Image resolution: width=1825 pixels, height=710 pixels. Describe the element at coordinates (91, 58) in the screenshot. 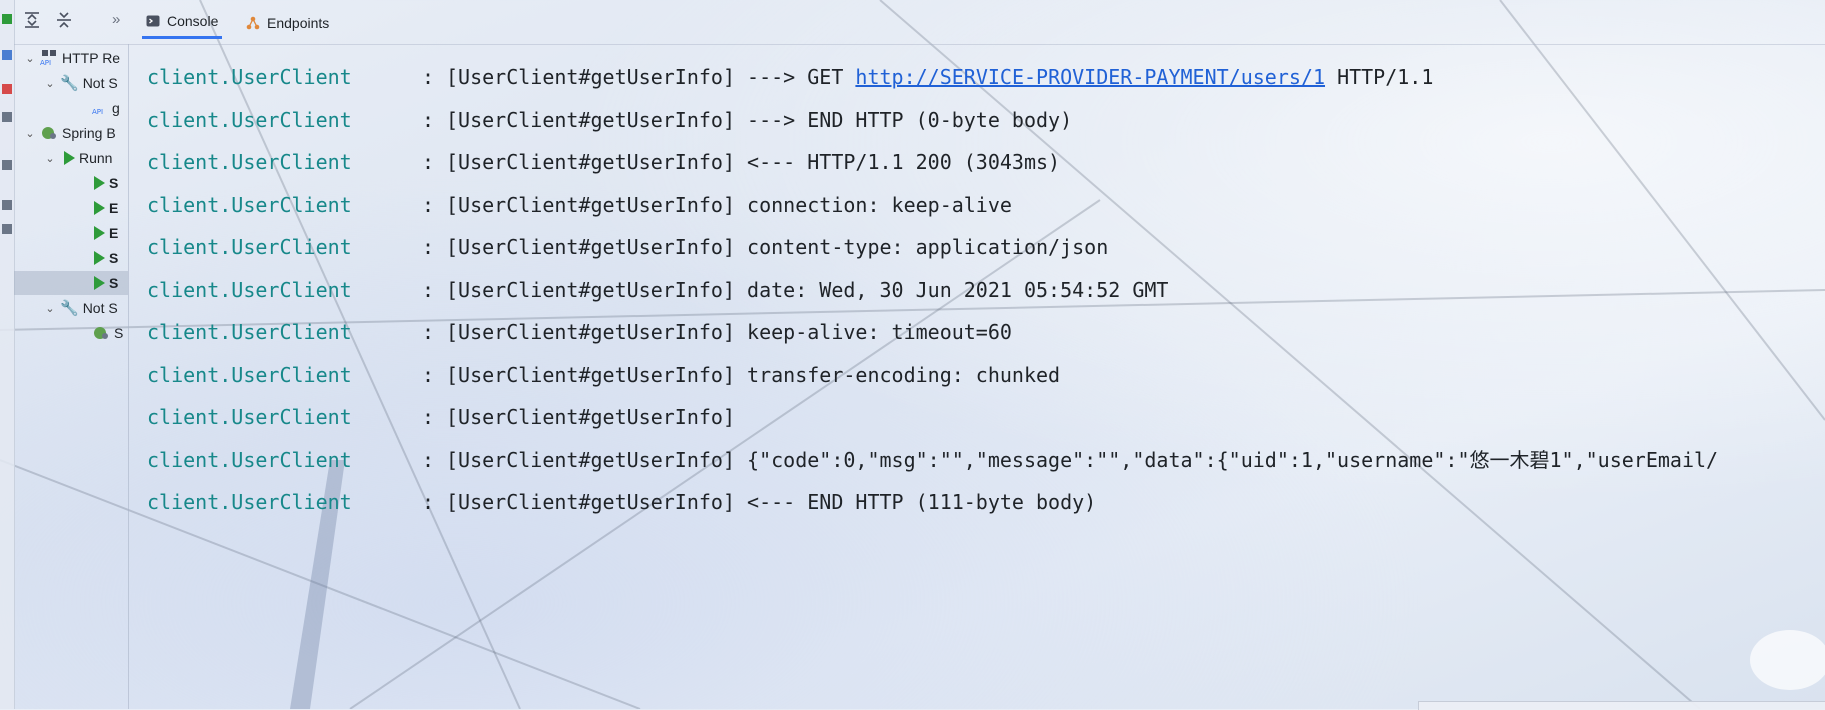

I see `tree-item-label: HTTP Re` at that location.